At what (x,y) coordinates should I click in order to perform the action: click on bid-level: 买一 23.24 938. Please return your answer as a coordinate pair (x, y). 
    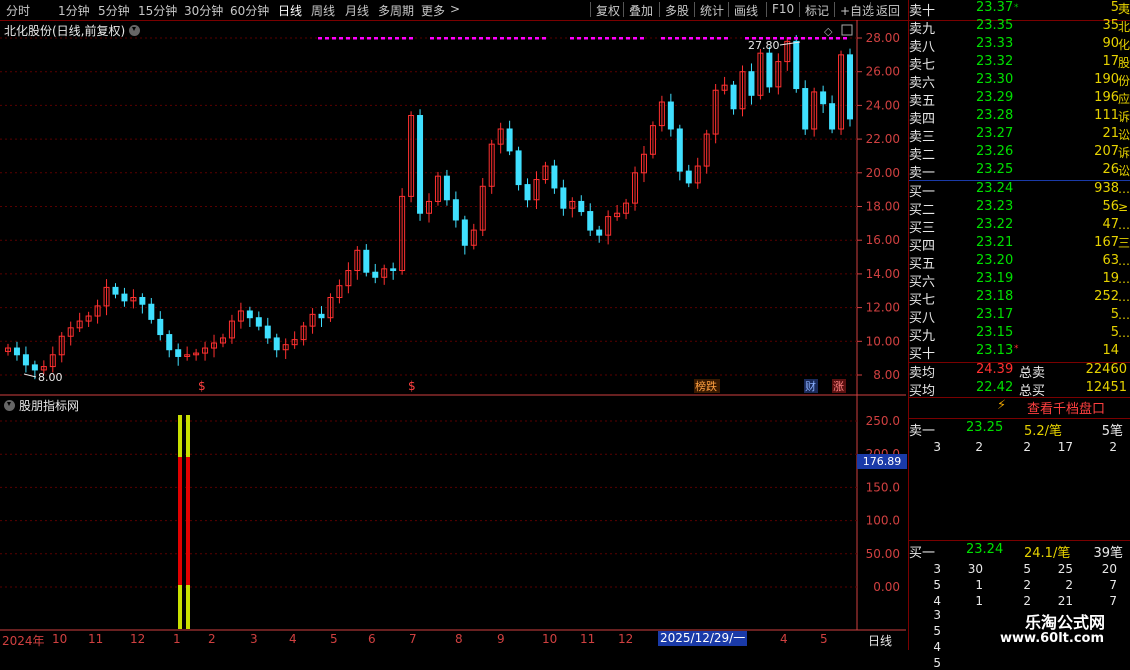
    Looking at the image, I should click on (1016, 190).